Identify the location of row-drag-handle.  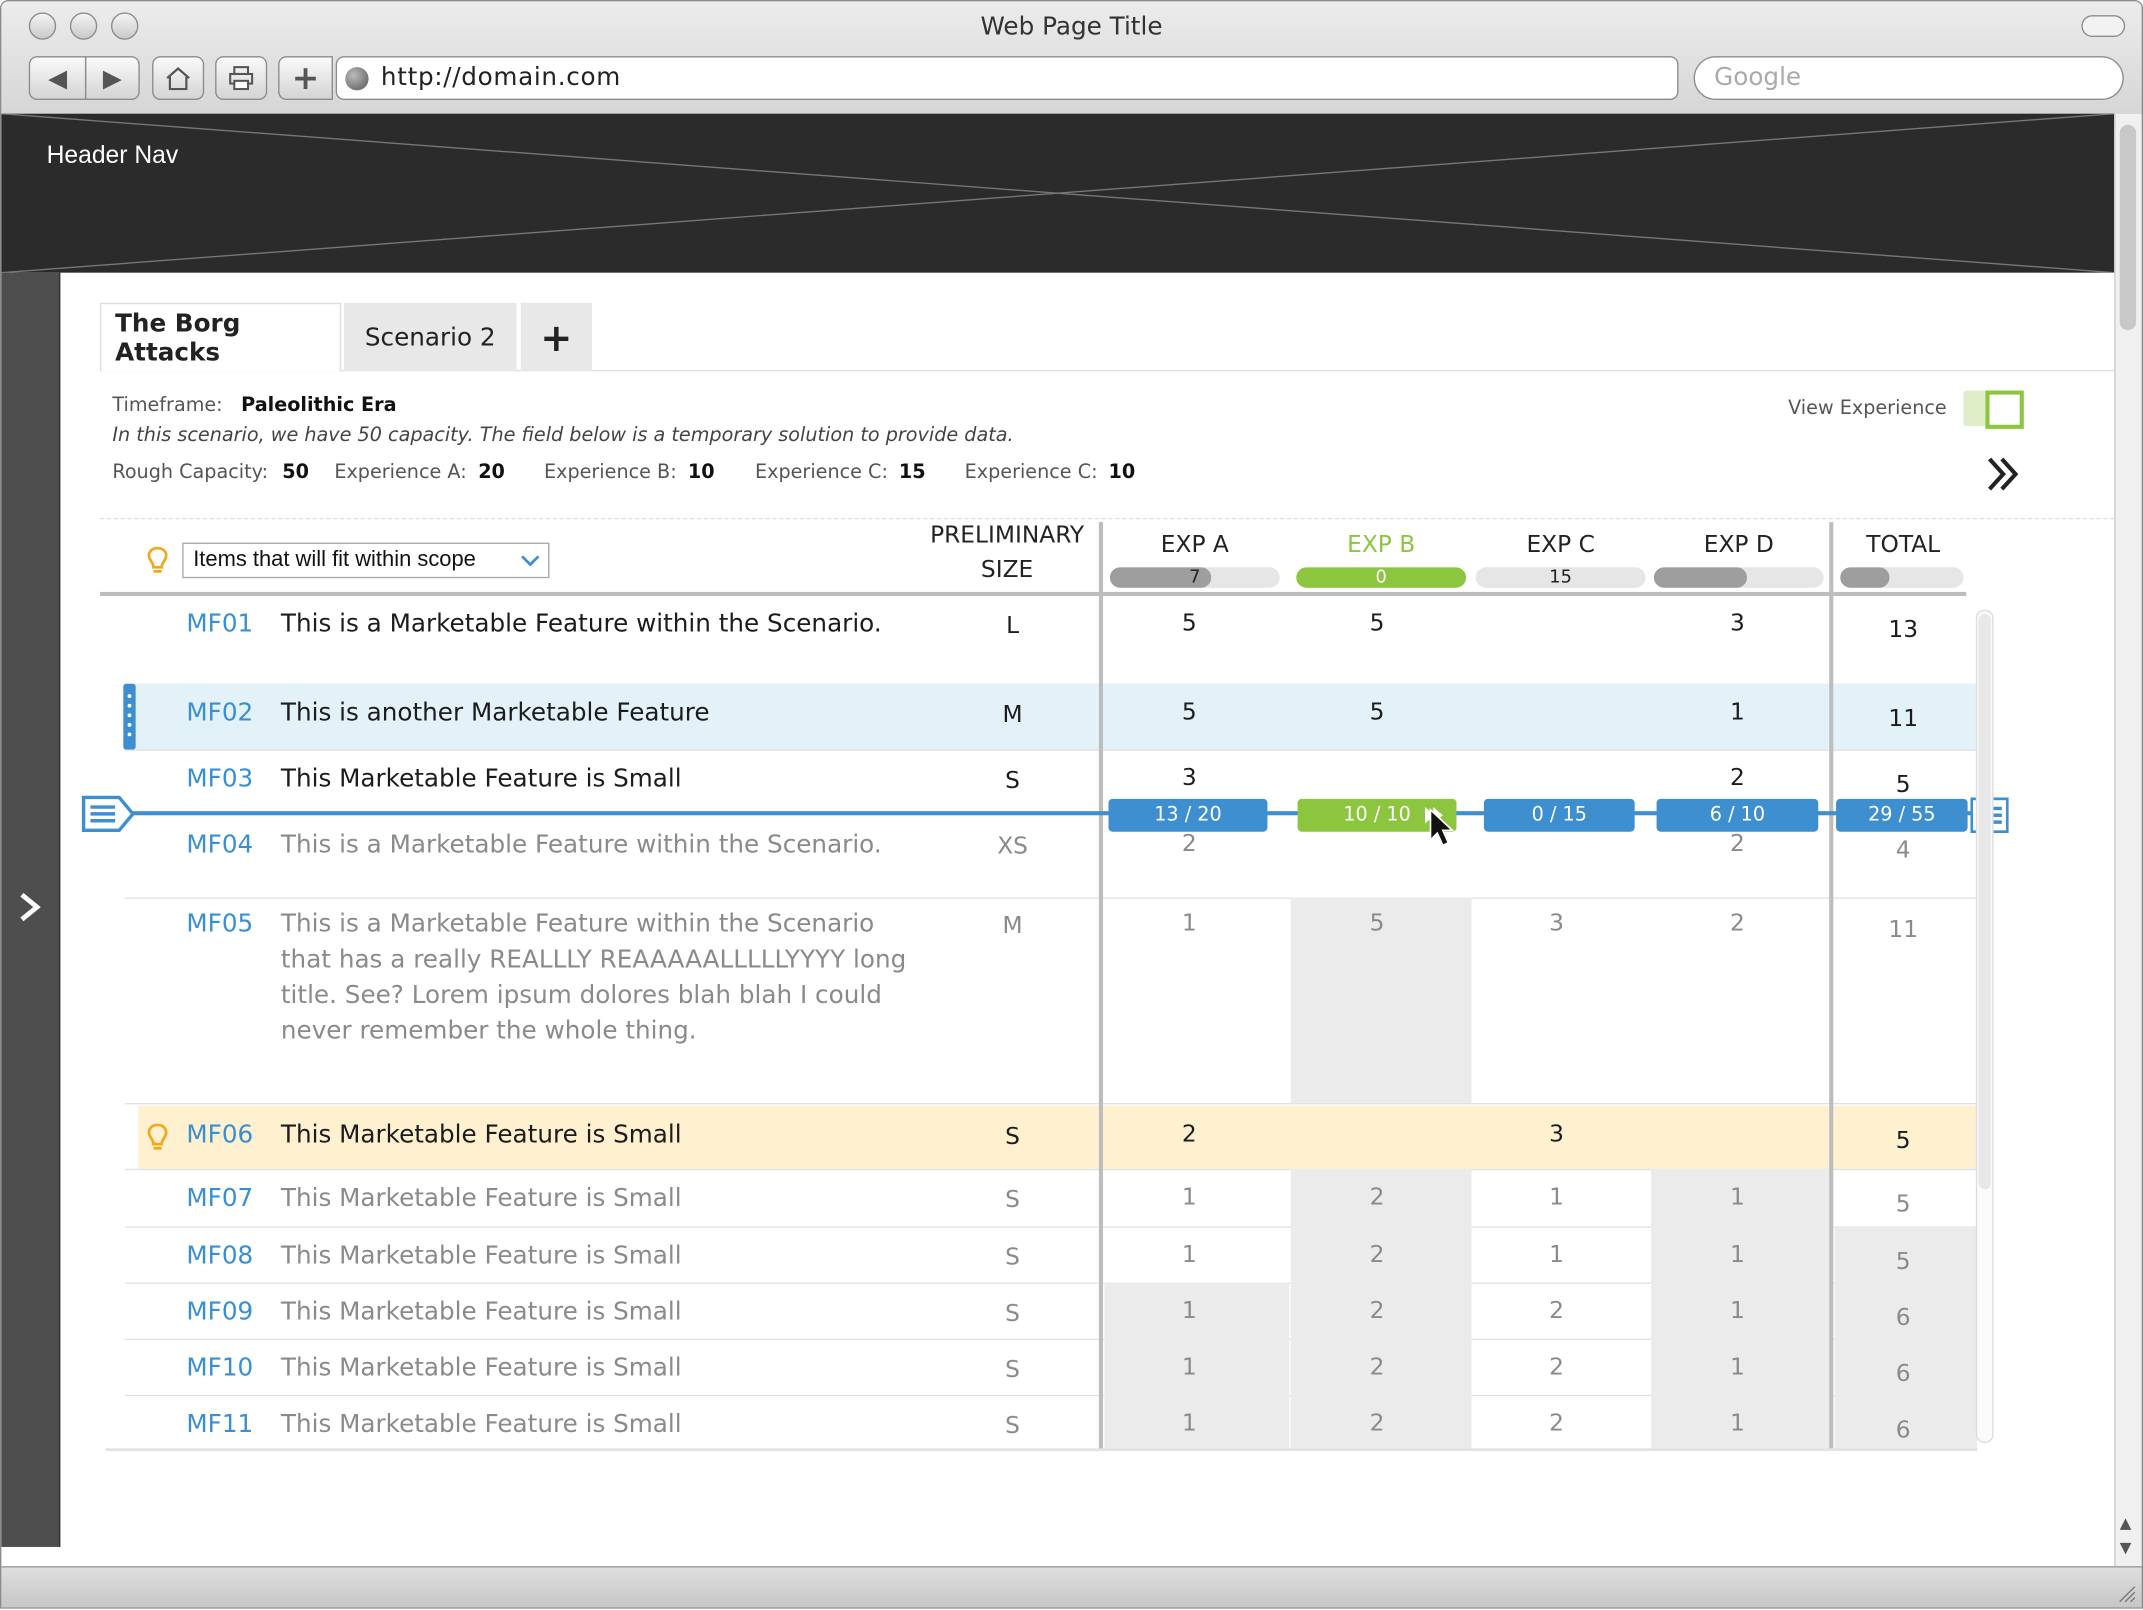
(129, 716).